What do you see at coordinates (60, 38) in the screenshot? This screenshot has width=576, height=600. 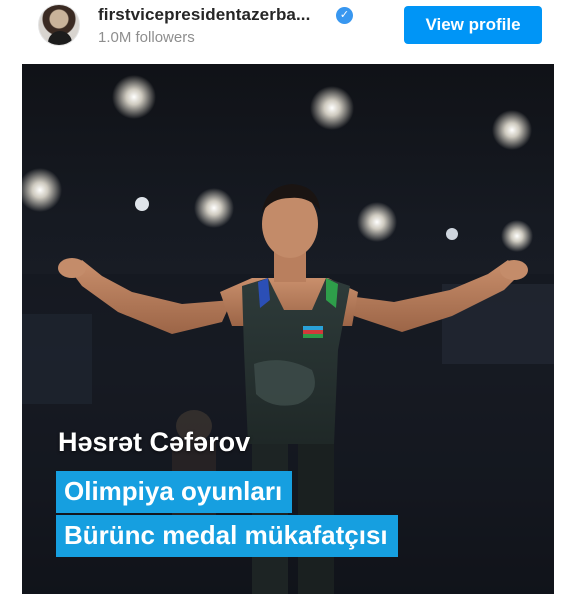 I see `avatar-figure` at bounding box center [60, 38].